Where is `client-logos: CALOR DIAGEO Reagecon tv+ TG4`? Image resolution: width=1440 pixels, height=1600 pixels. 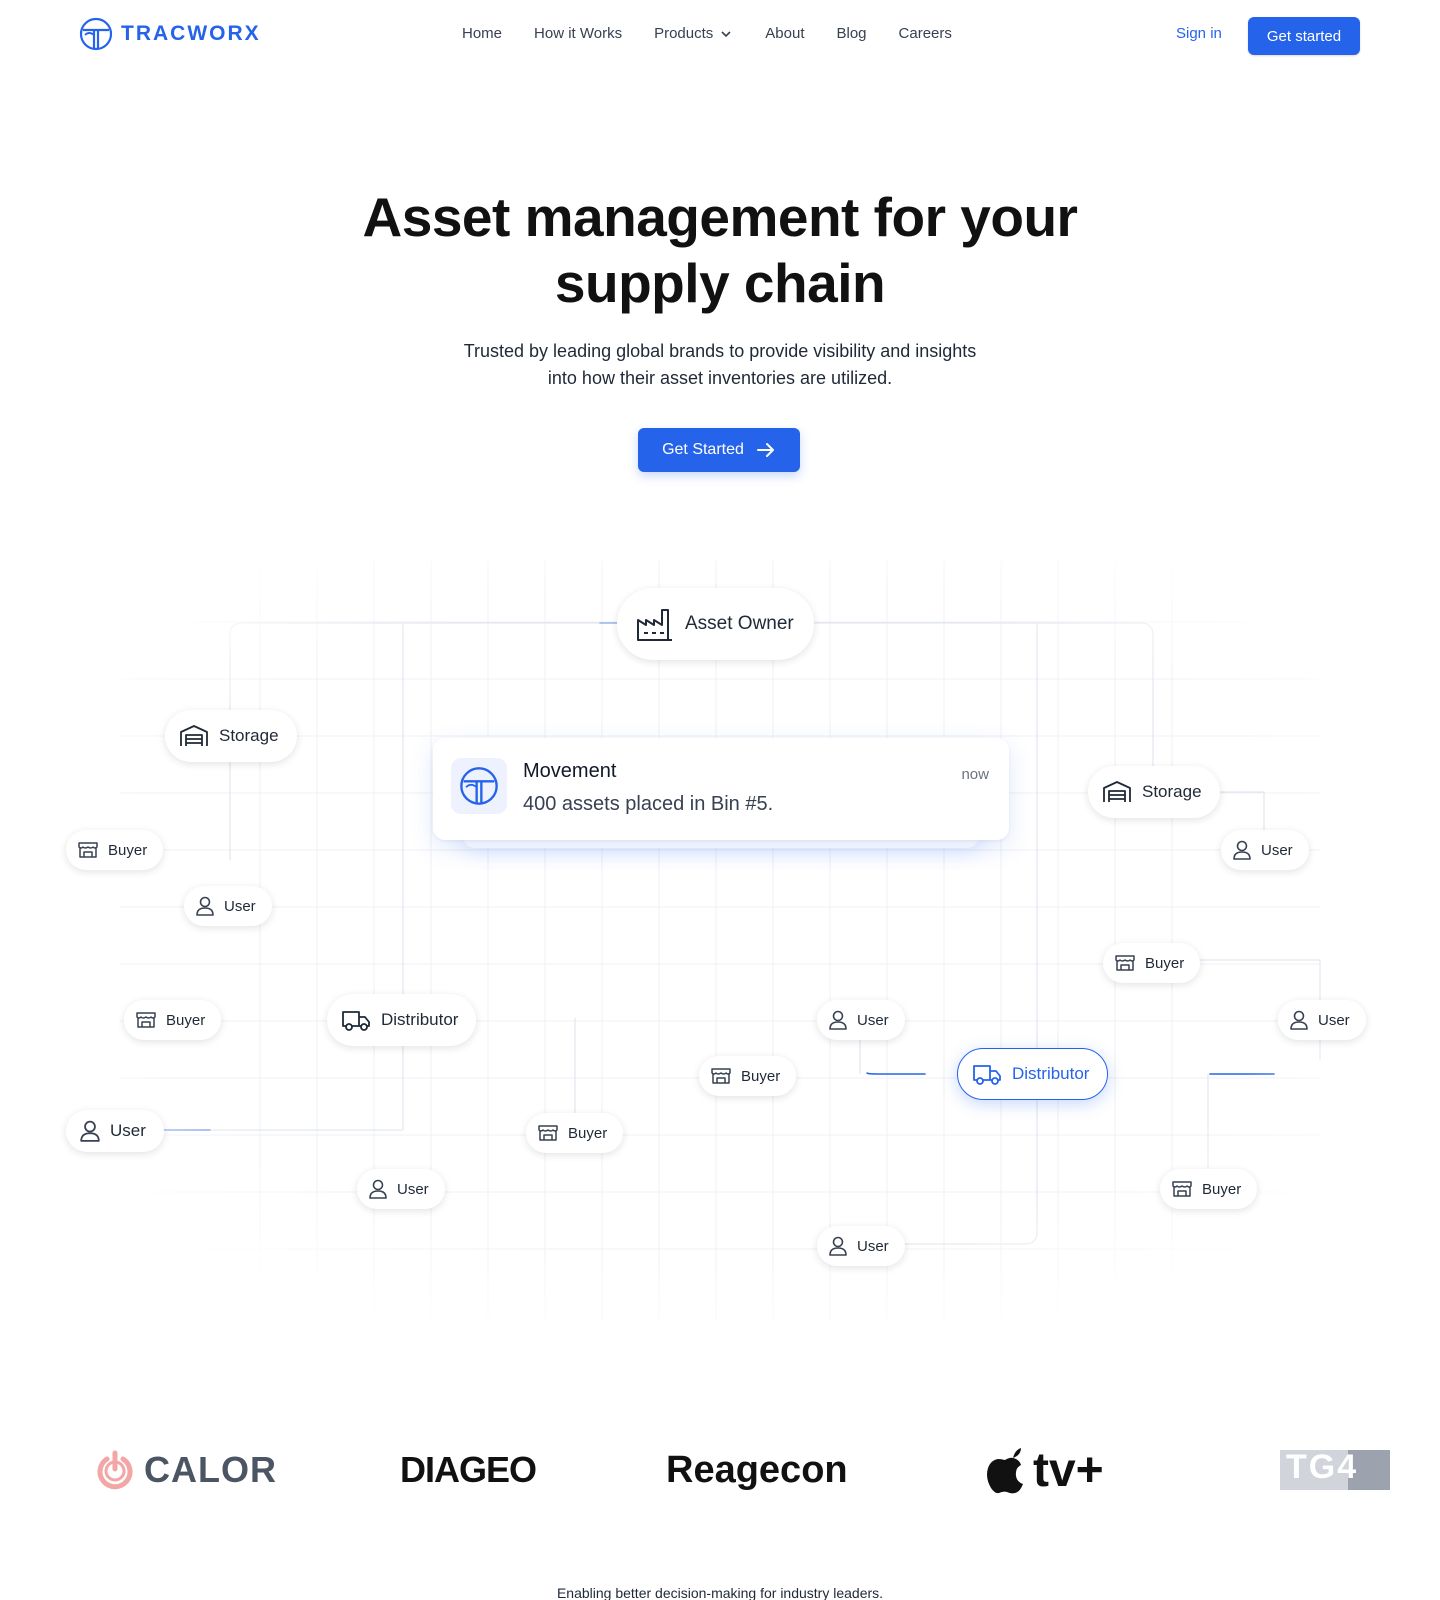 client-logos: CALOR DIAGEO Reagecon tv+ TG4 is located at coordinates (720, 1480).